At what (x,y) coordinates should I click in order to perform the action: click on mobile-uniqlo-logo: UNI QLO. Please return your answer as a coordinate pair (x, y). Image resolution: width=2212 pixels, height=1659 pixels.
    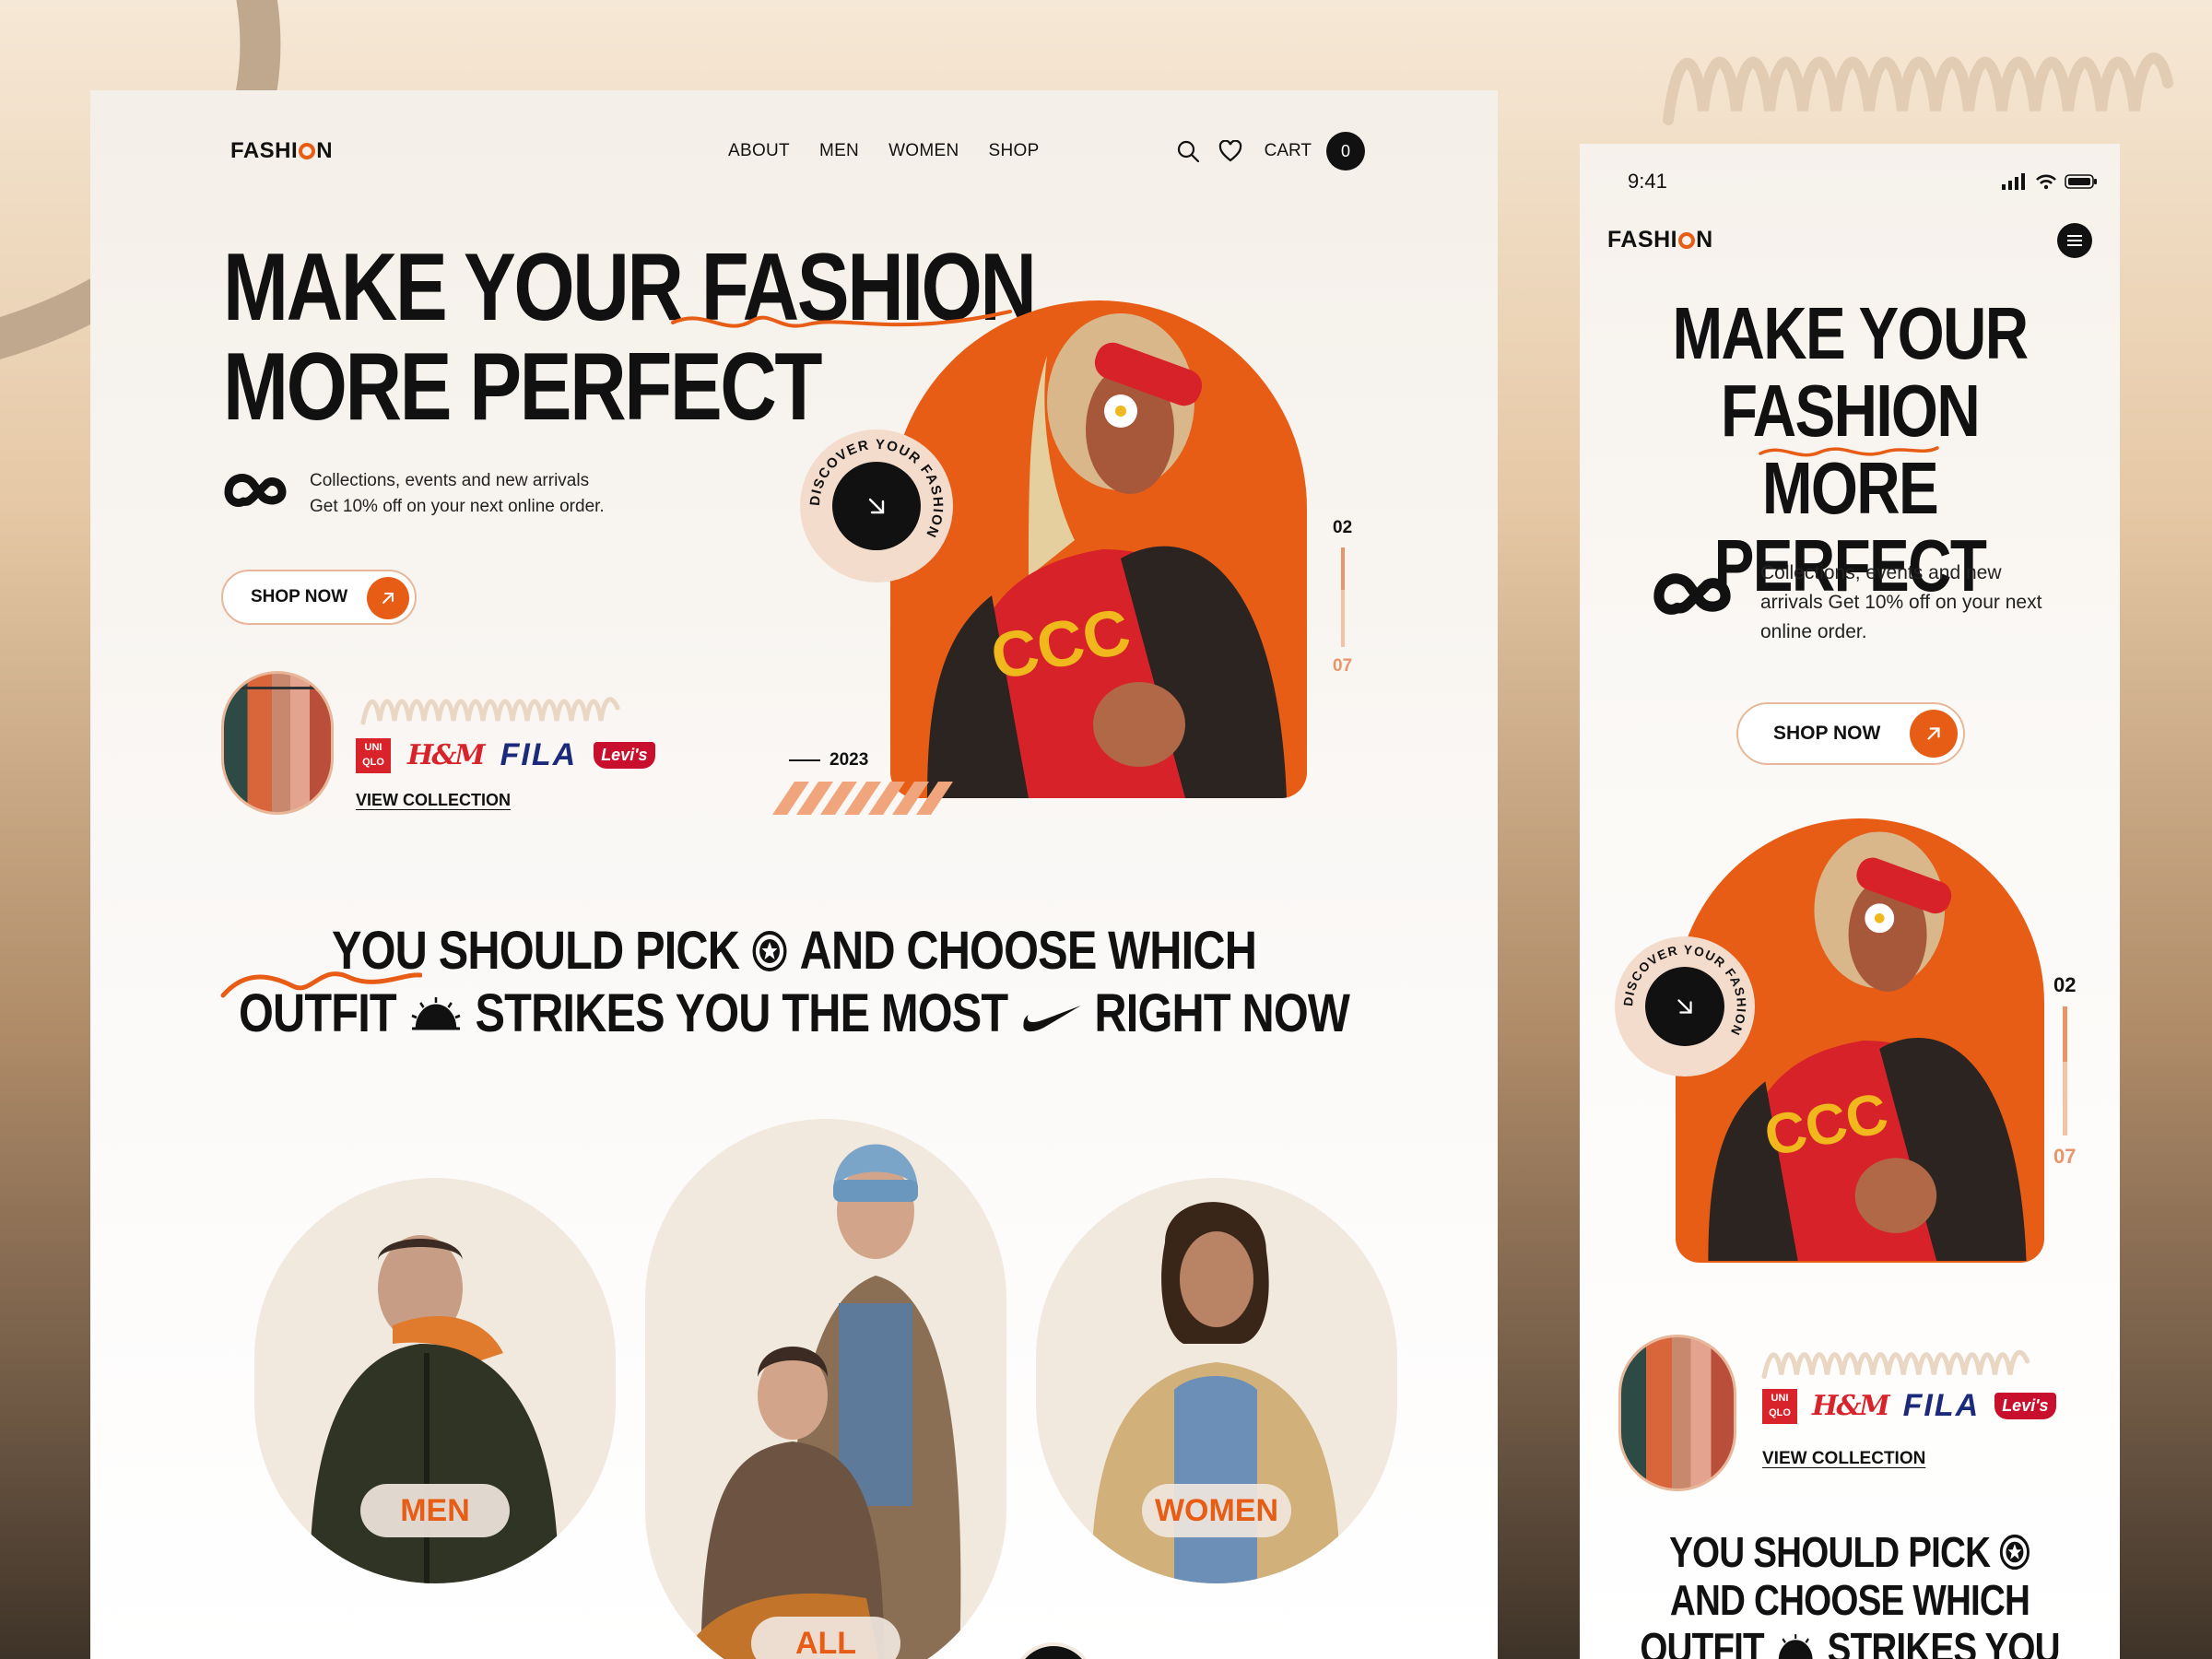
    Looking at the image, I should click on (1779, 1406).